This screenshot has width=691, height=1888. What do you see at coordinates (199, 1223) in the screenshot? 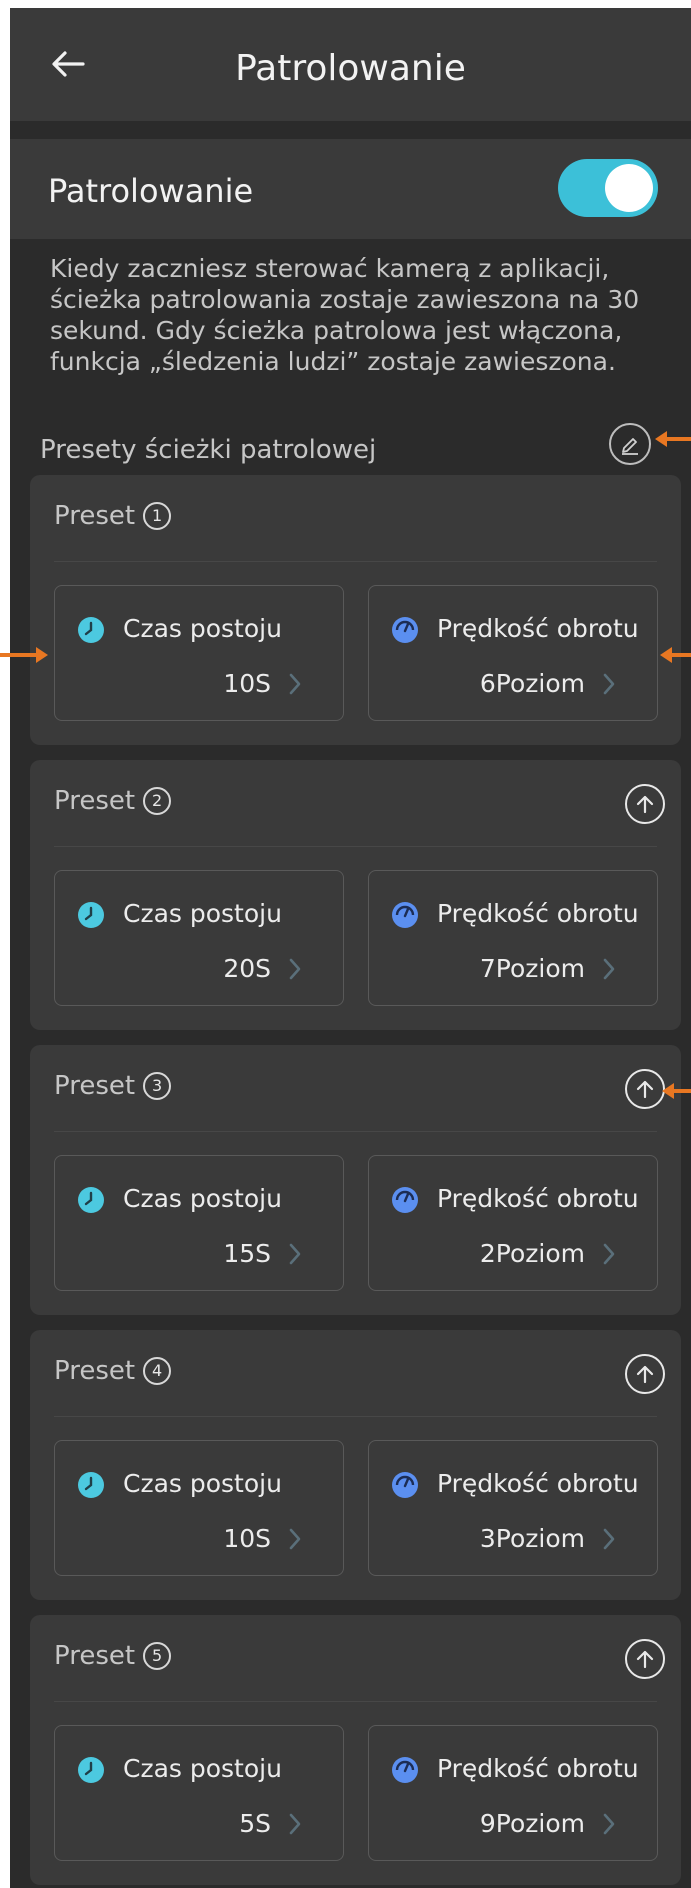
I see `dwell-time-setting: Czas postoju 15S` at bounding box center [199, 1223].